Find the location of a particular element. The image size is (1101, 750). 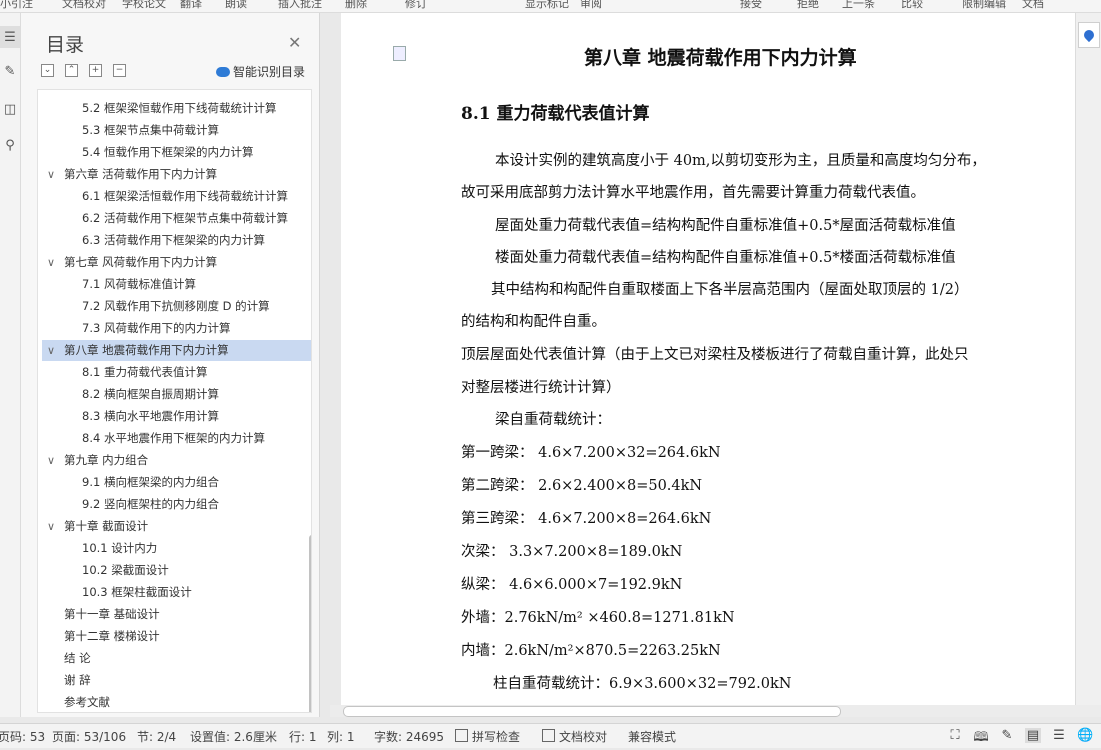

body-text-line: 外墙：2.76kN/m² ×460.8=1271.81kN is located at coordinates (598, 618).